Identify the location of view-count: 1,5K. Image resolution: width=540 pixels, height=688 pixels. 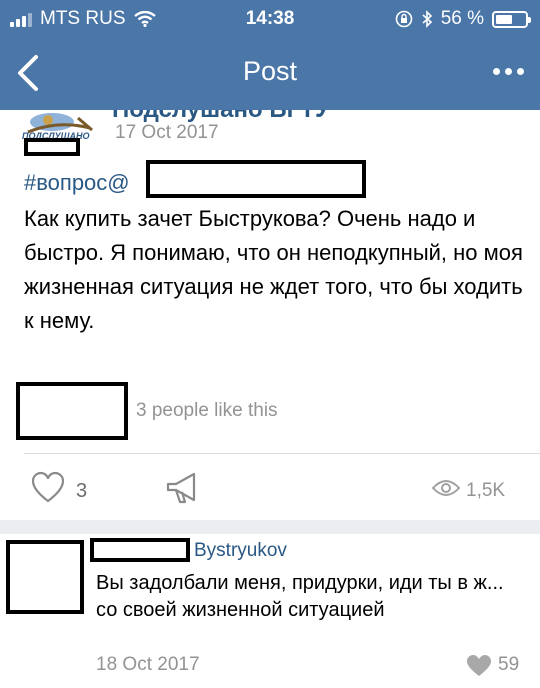
(486, 490).